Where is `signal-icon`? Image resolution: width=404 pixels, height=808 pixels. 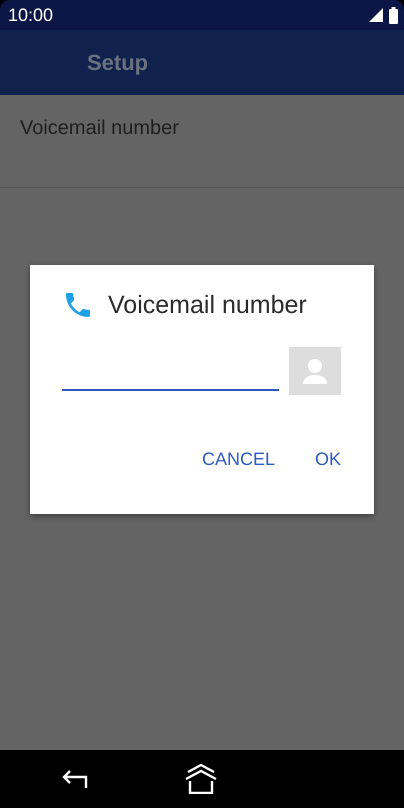 signal-icon is located at coordinates (376, 15).